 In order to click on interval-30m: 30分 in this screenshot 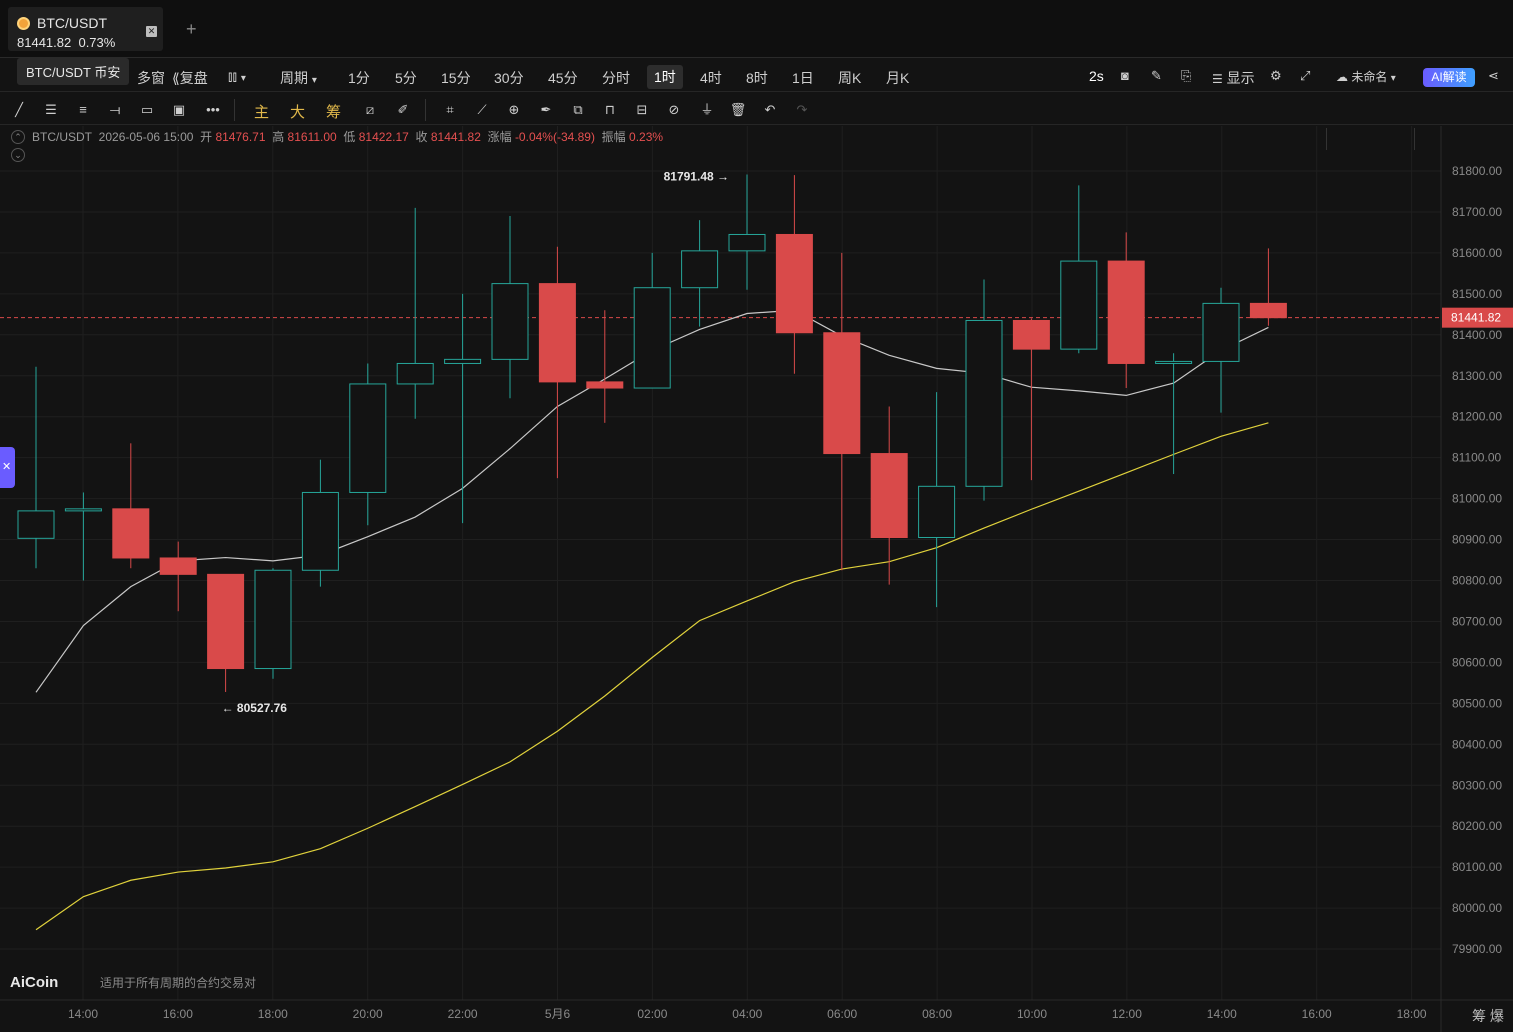, I will do `click(509, 78)`.